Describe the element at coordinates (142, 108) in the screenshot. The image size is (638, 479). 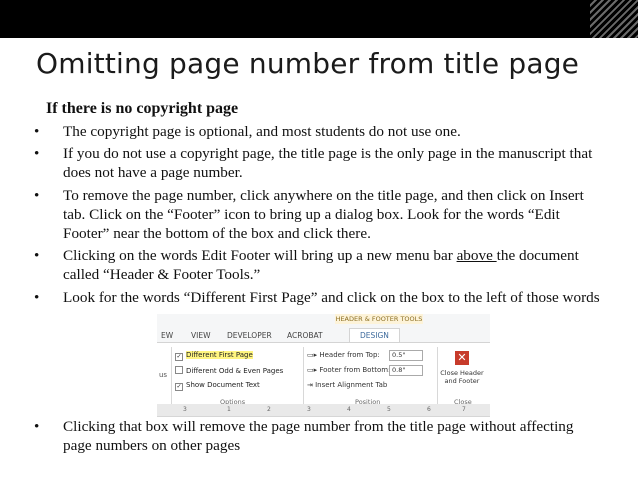
I see `subheading: If there is no copyright page` at that location.